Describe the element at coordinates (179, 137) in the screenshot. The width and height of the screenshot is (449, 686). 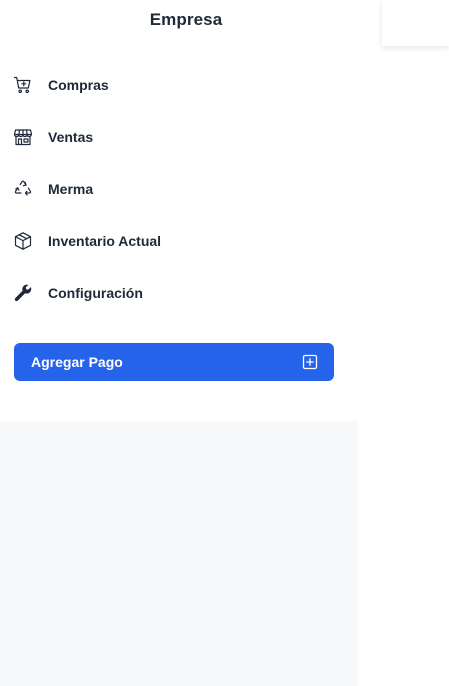
I see `sidebar-item-ventas: Ventas` at that location.